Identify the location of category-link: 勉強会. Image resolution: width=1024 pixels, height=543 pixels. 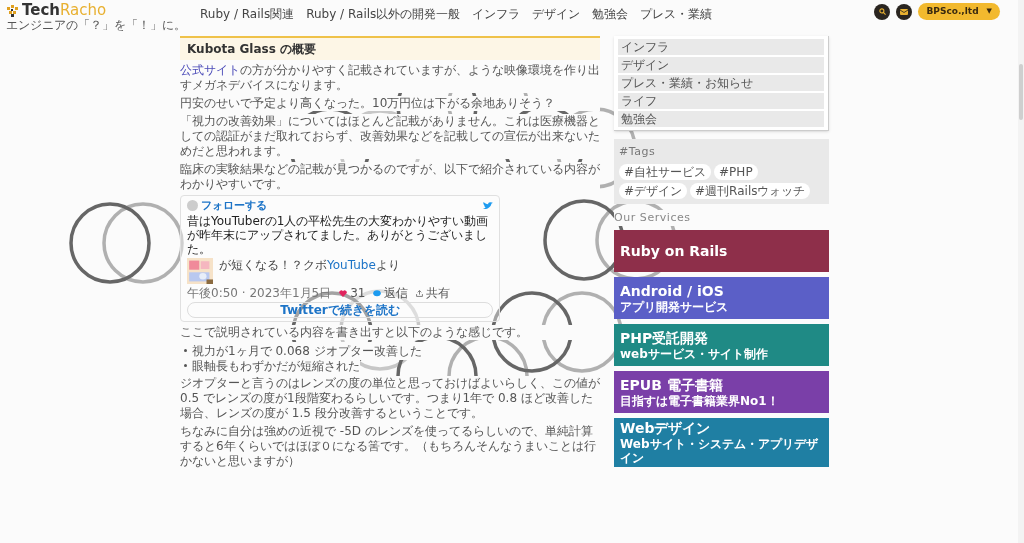
(721, 119).